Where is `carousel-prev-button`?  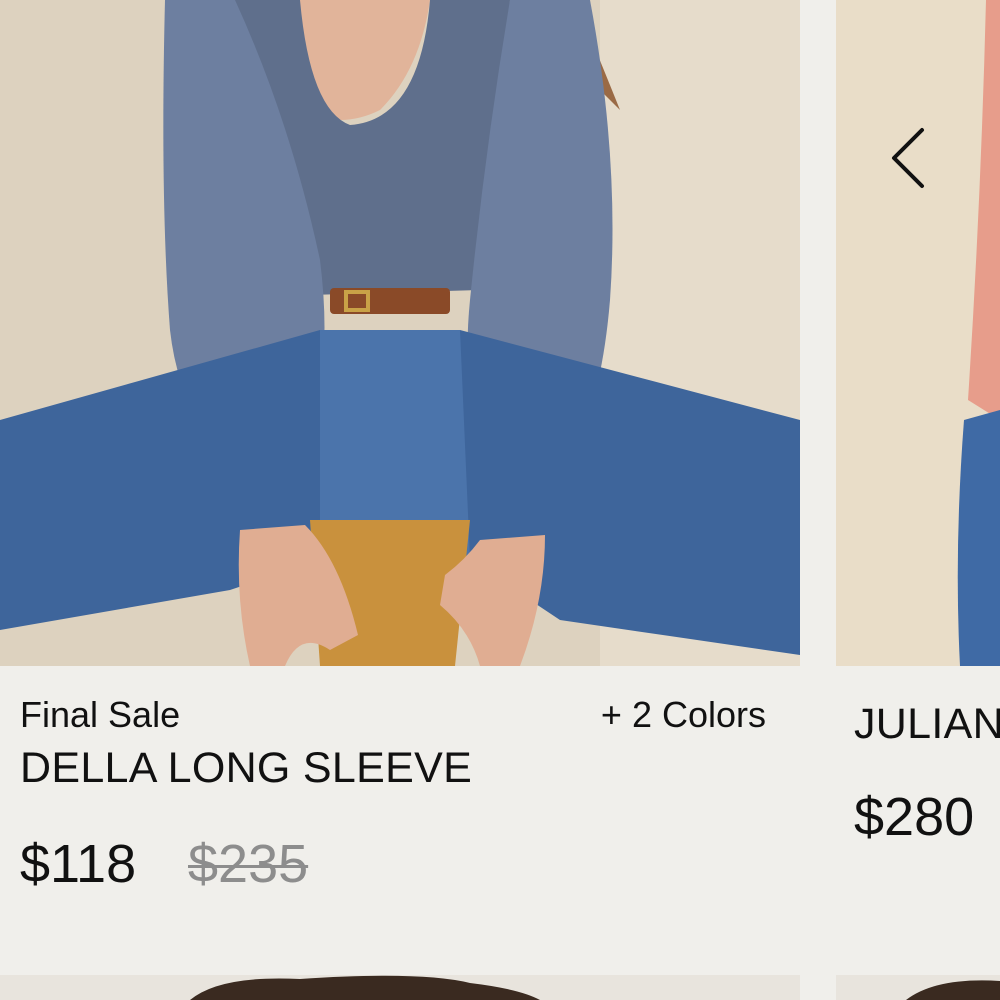
carousel-prev-button is located at coordinates (910, 158).